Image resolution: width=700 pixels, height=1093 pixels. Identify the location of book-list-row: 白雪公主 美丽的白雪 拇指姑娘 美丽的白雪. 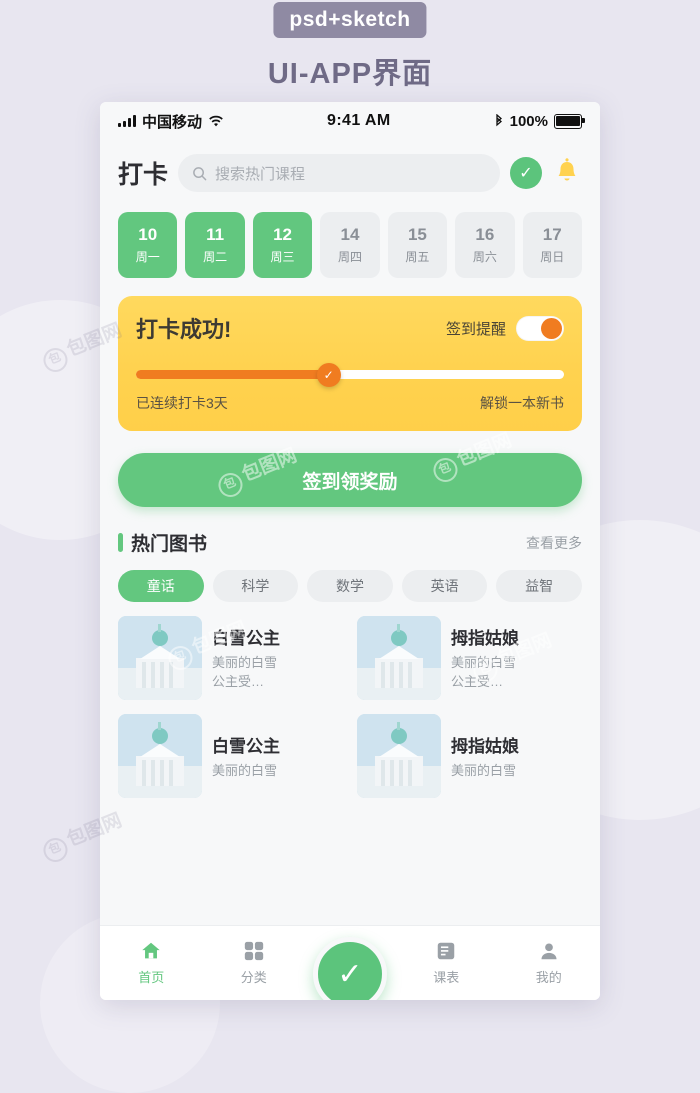
(350, 756).